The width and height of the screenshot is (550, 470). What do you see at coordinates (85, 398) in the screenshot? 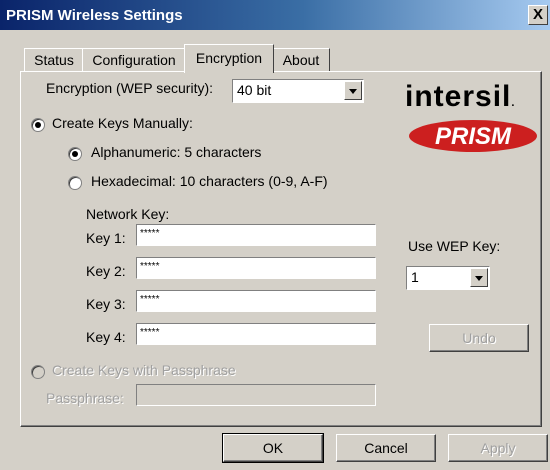
I see `passphrase-label: Passphrase:` at bounding box center [85, 398].